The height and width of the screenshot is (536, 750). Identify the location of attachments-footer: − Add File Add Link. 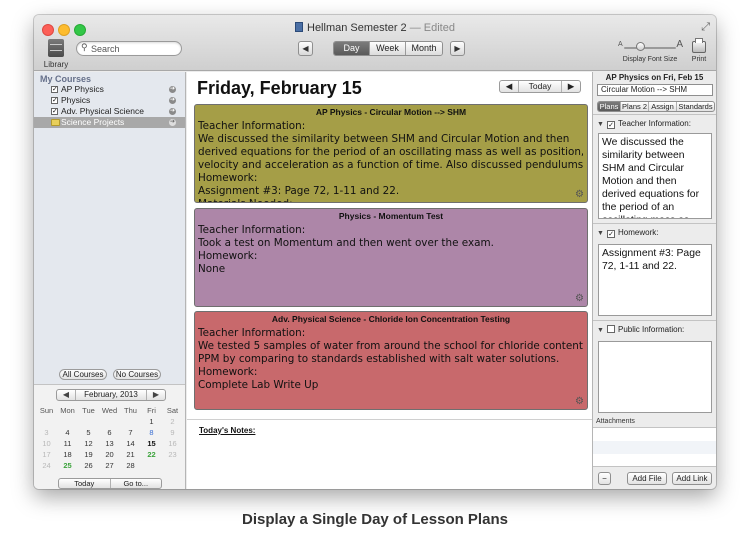
(654, 478).